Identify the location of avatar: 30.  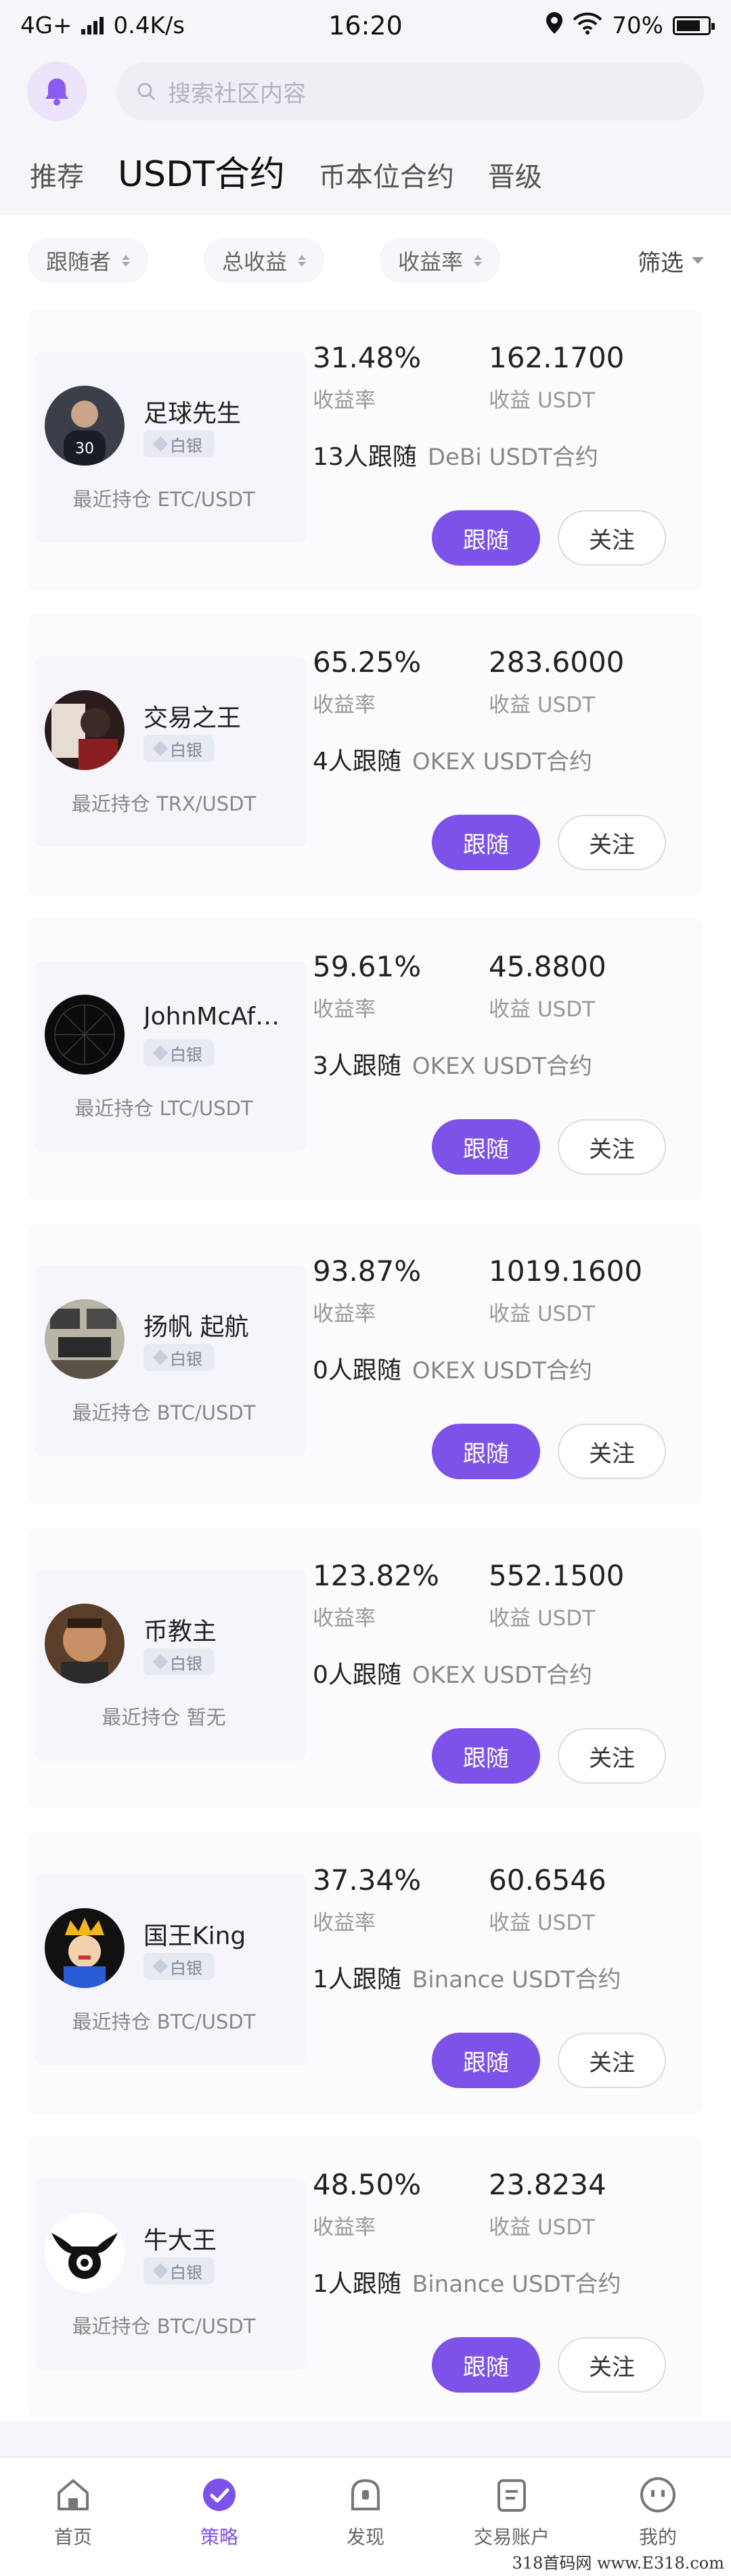
(85, 426).